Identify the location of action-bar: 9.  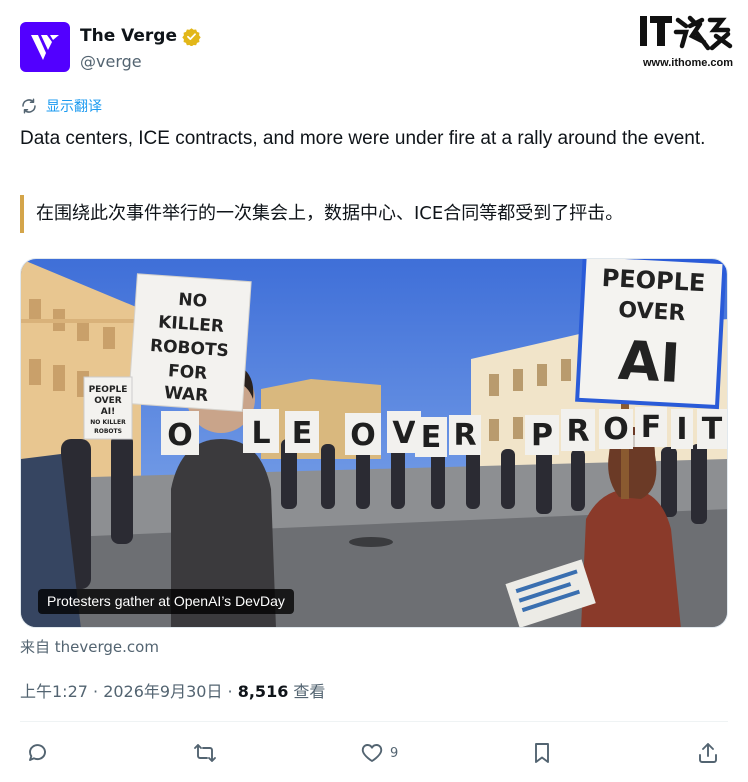
(374, 753).